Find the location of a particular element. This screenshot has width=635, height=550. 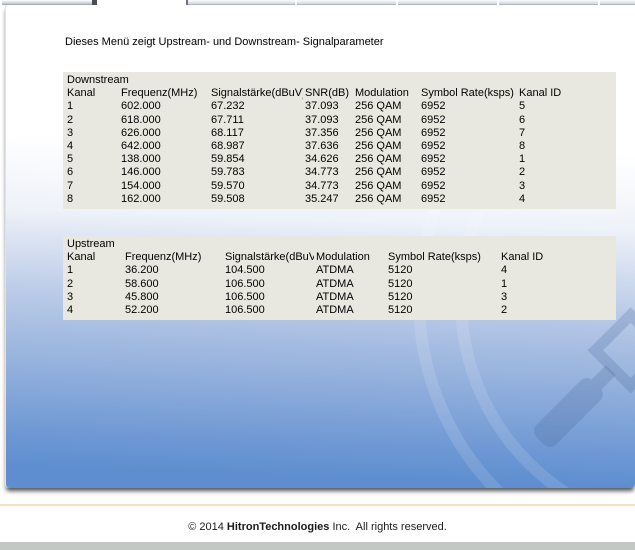

column-header: Modulation is located at coordinates (382, 93).